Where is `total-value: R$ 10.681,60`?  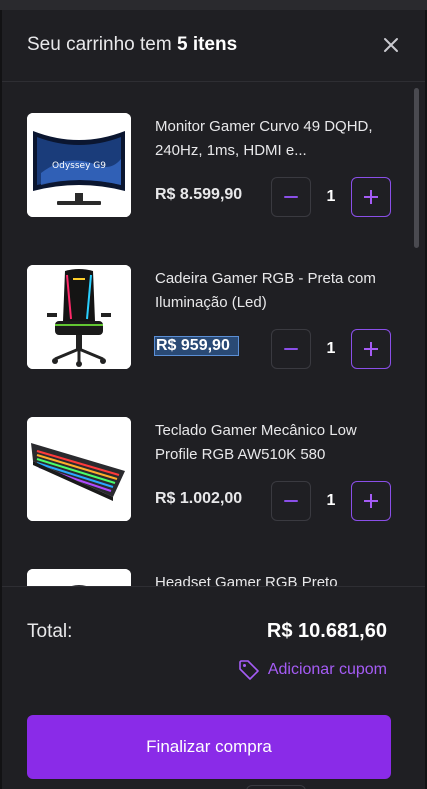
total-value: R$ 10.681,60 is located at coordinates (326, 631).